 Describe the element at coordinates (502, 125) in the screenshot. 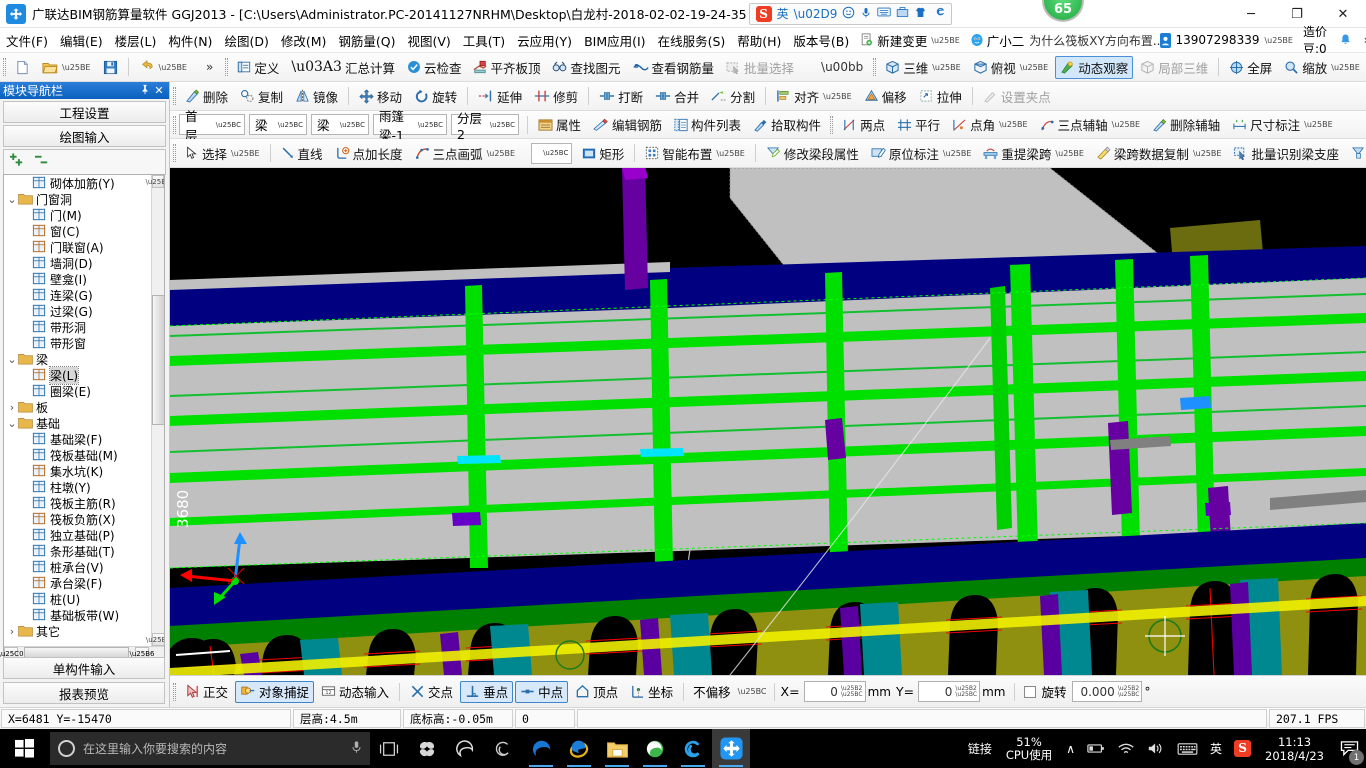

I see `layer-combo-chevron-icon: \u25BC` at that location.